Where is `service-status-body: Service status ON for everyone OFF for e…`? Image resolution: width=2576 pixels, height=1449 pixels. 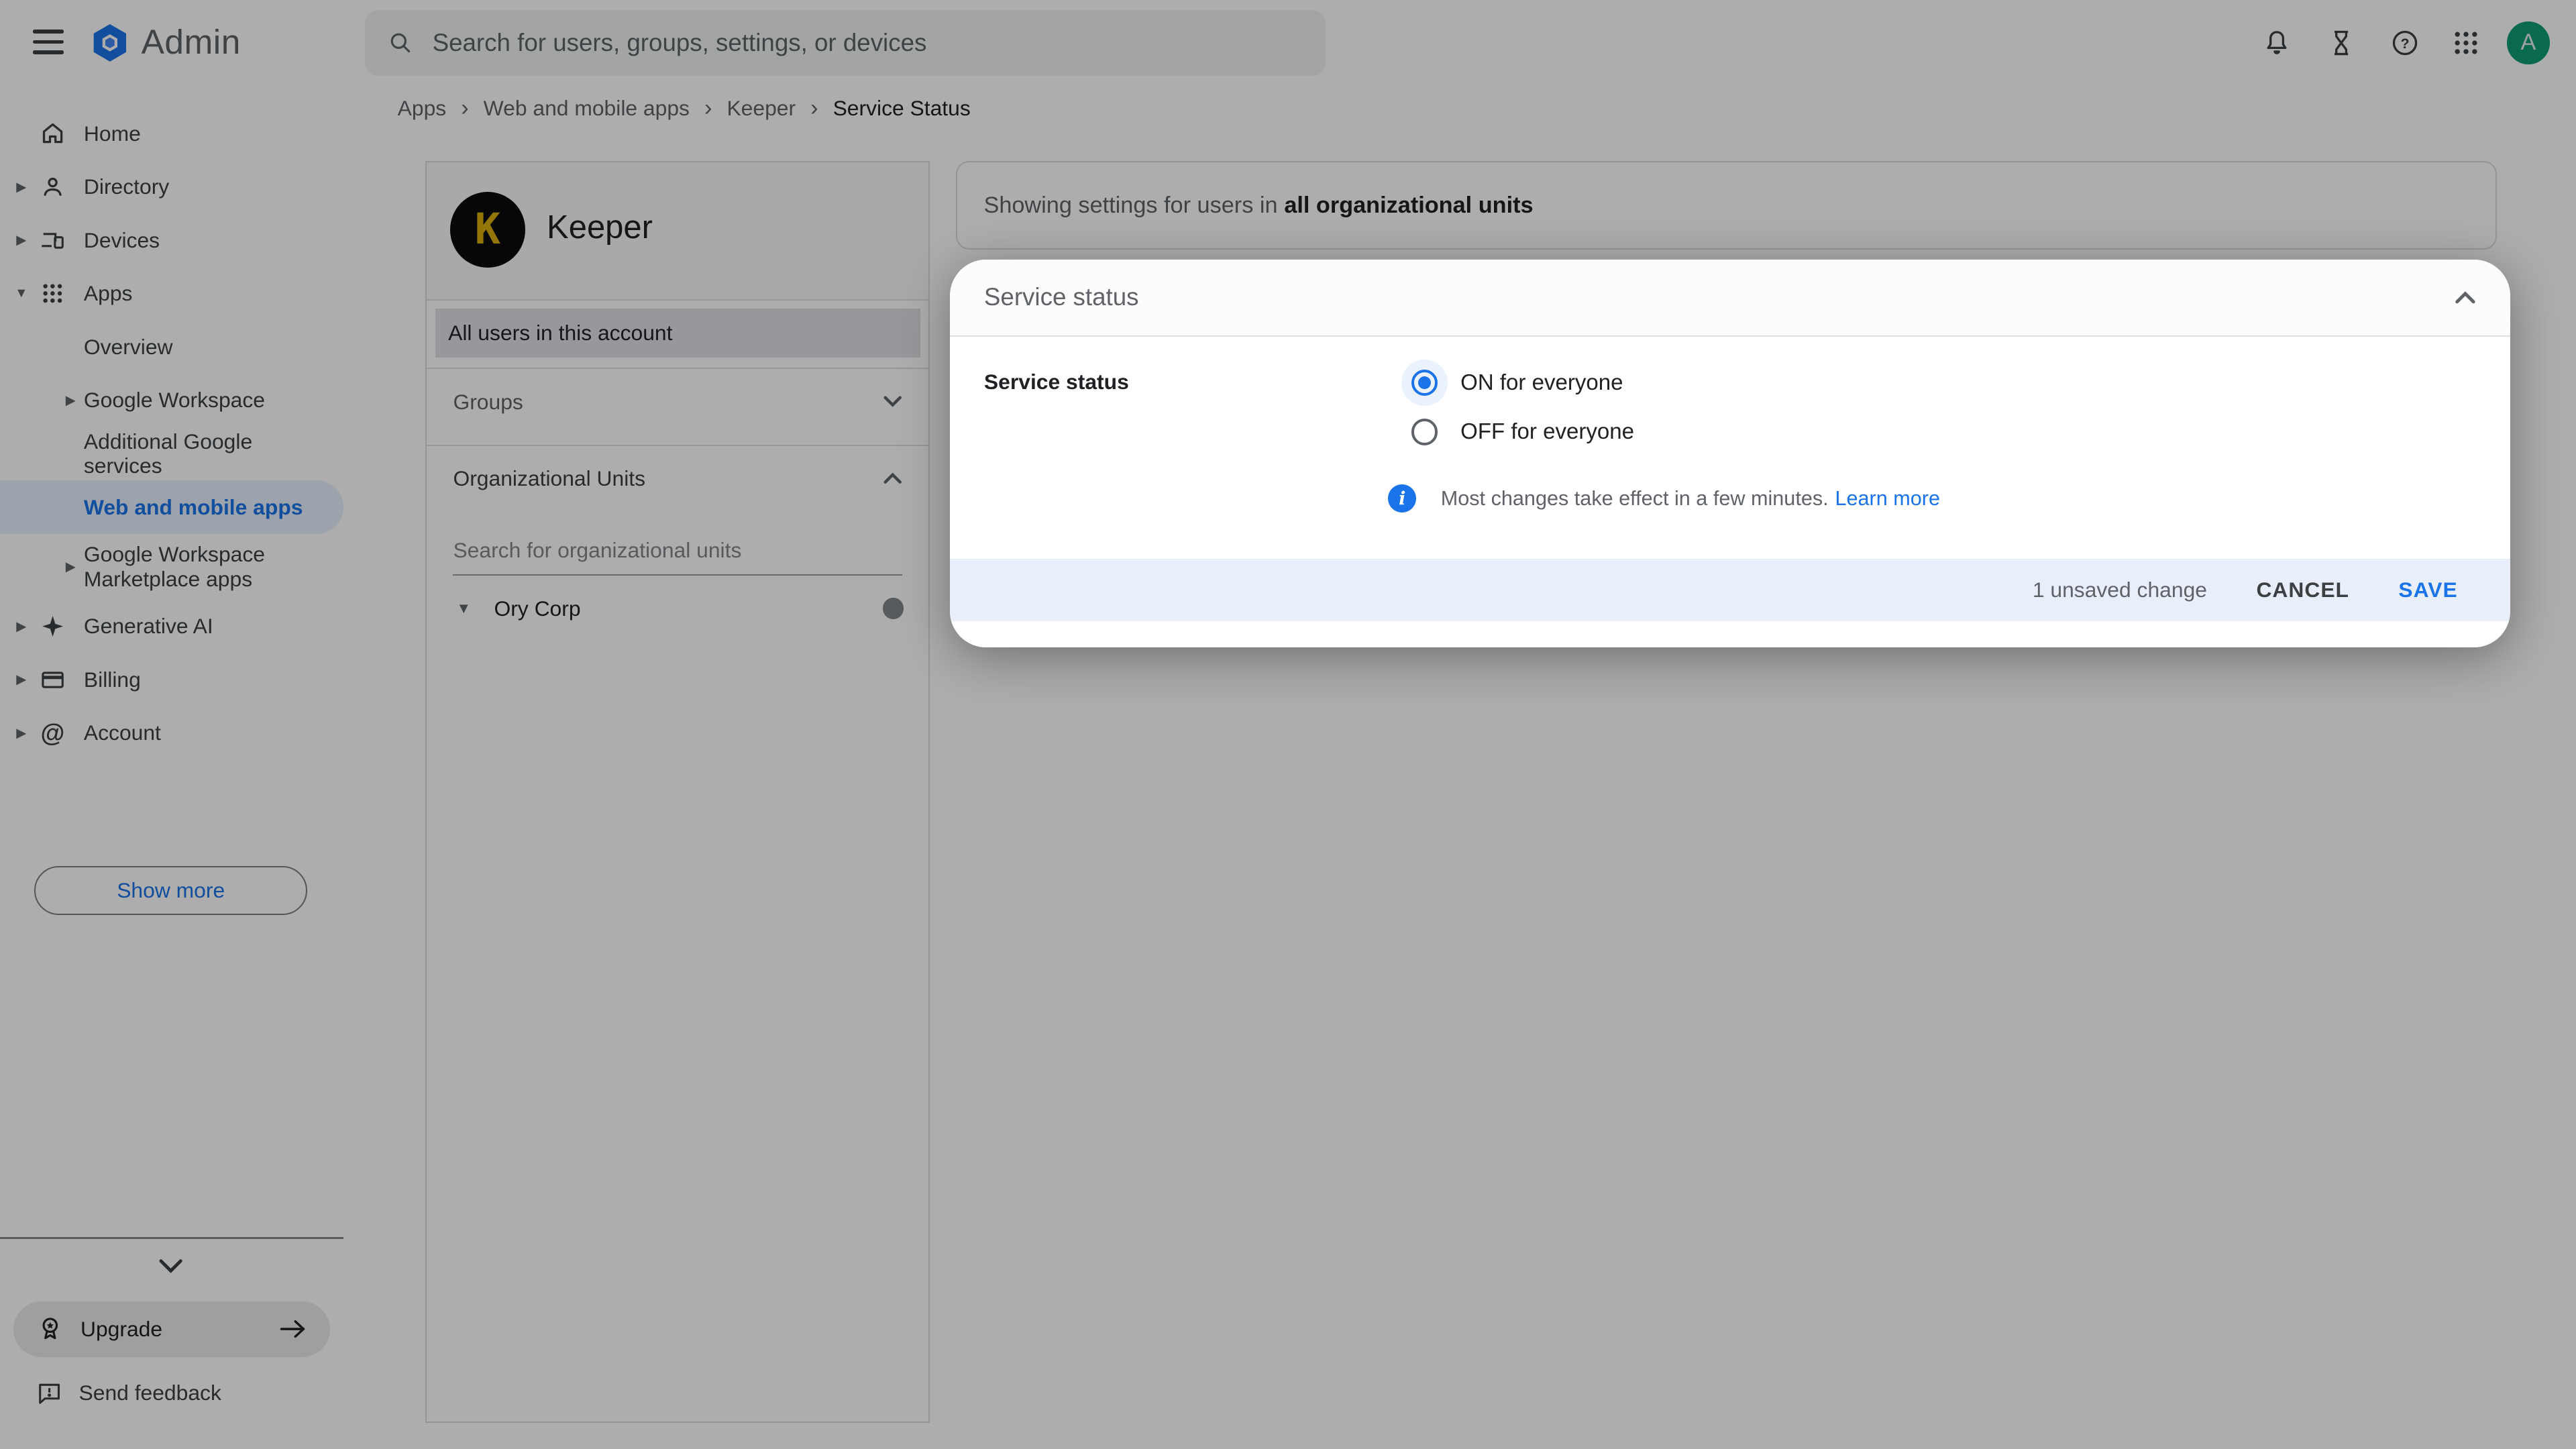 service-status-body: Service status ON for everyone OFF for e… is located at coordinates (1730, 448).